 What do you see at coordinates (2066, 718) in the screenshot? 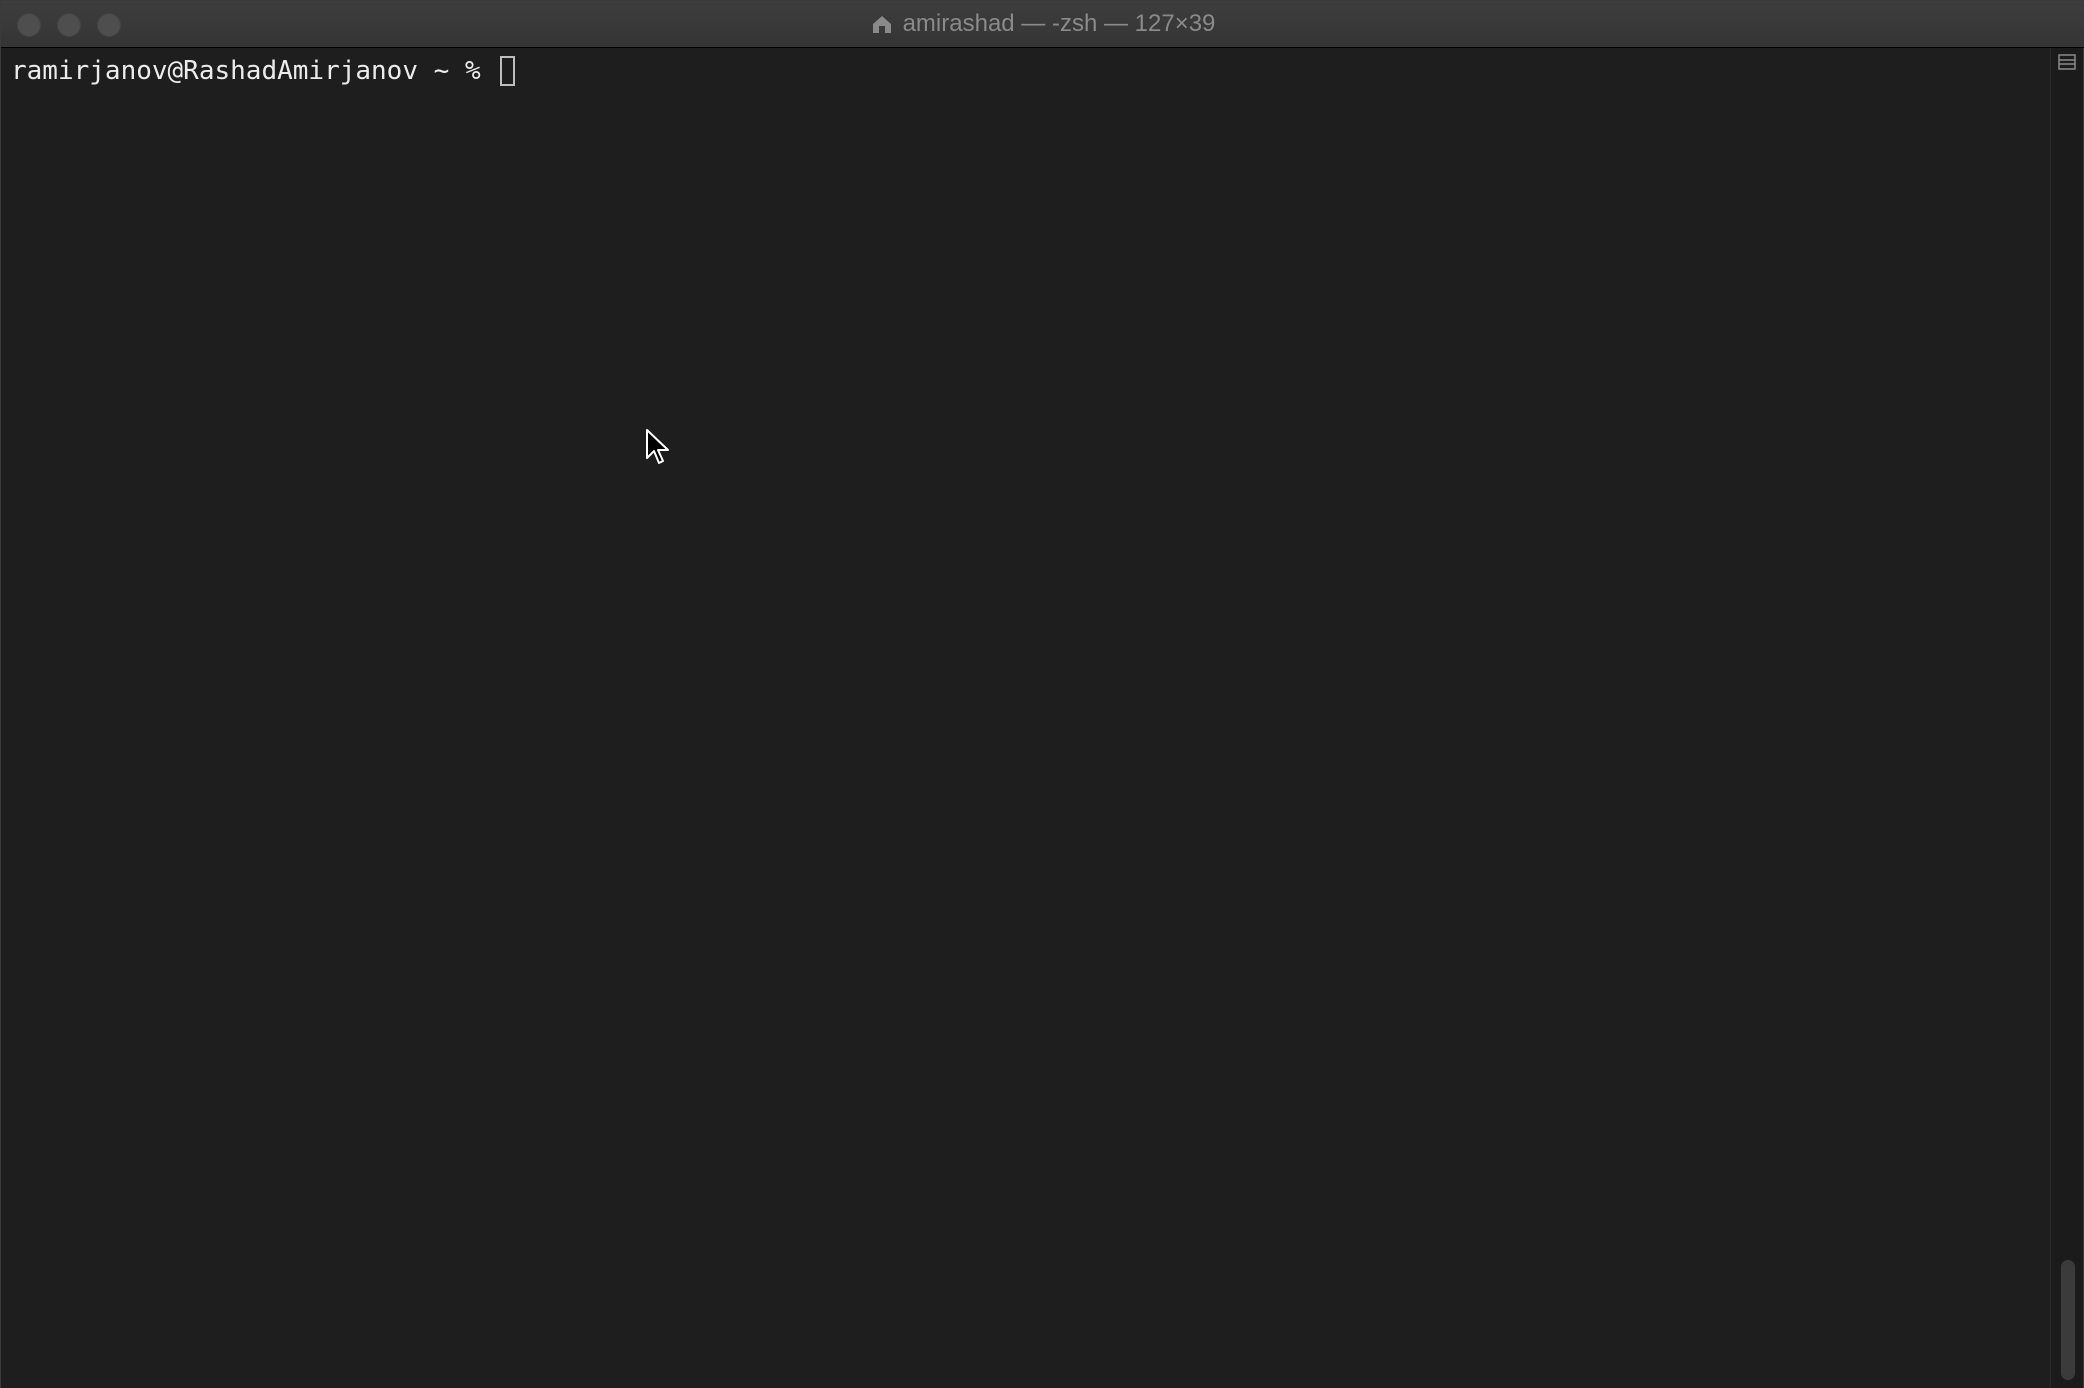
I see `scrollbar` at bounding box center [2066, 718].